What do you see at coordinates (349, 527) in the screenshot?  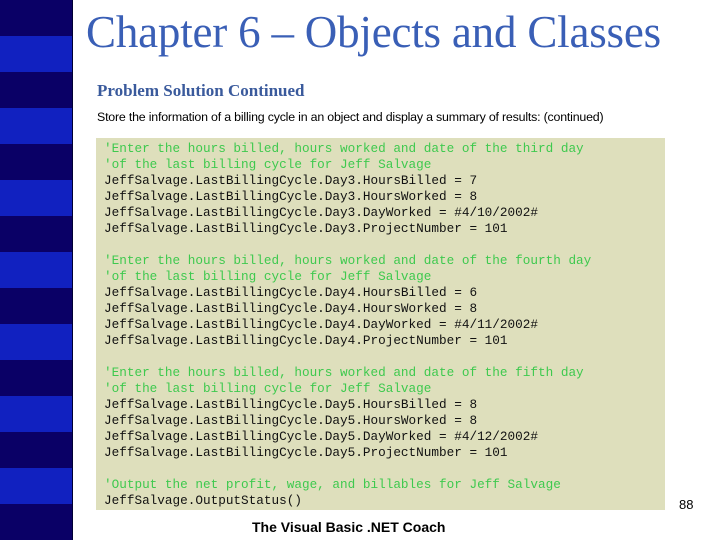 I see `slide-footer: The Visual Basic .NET Coach` at bounding box center [349, 527].